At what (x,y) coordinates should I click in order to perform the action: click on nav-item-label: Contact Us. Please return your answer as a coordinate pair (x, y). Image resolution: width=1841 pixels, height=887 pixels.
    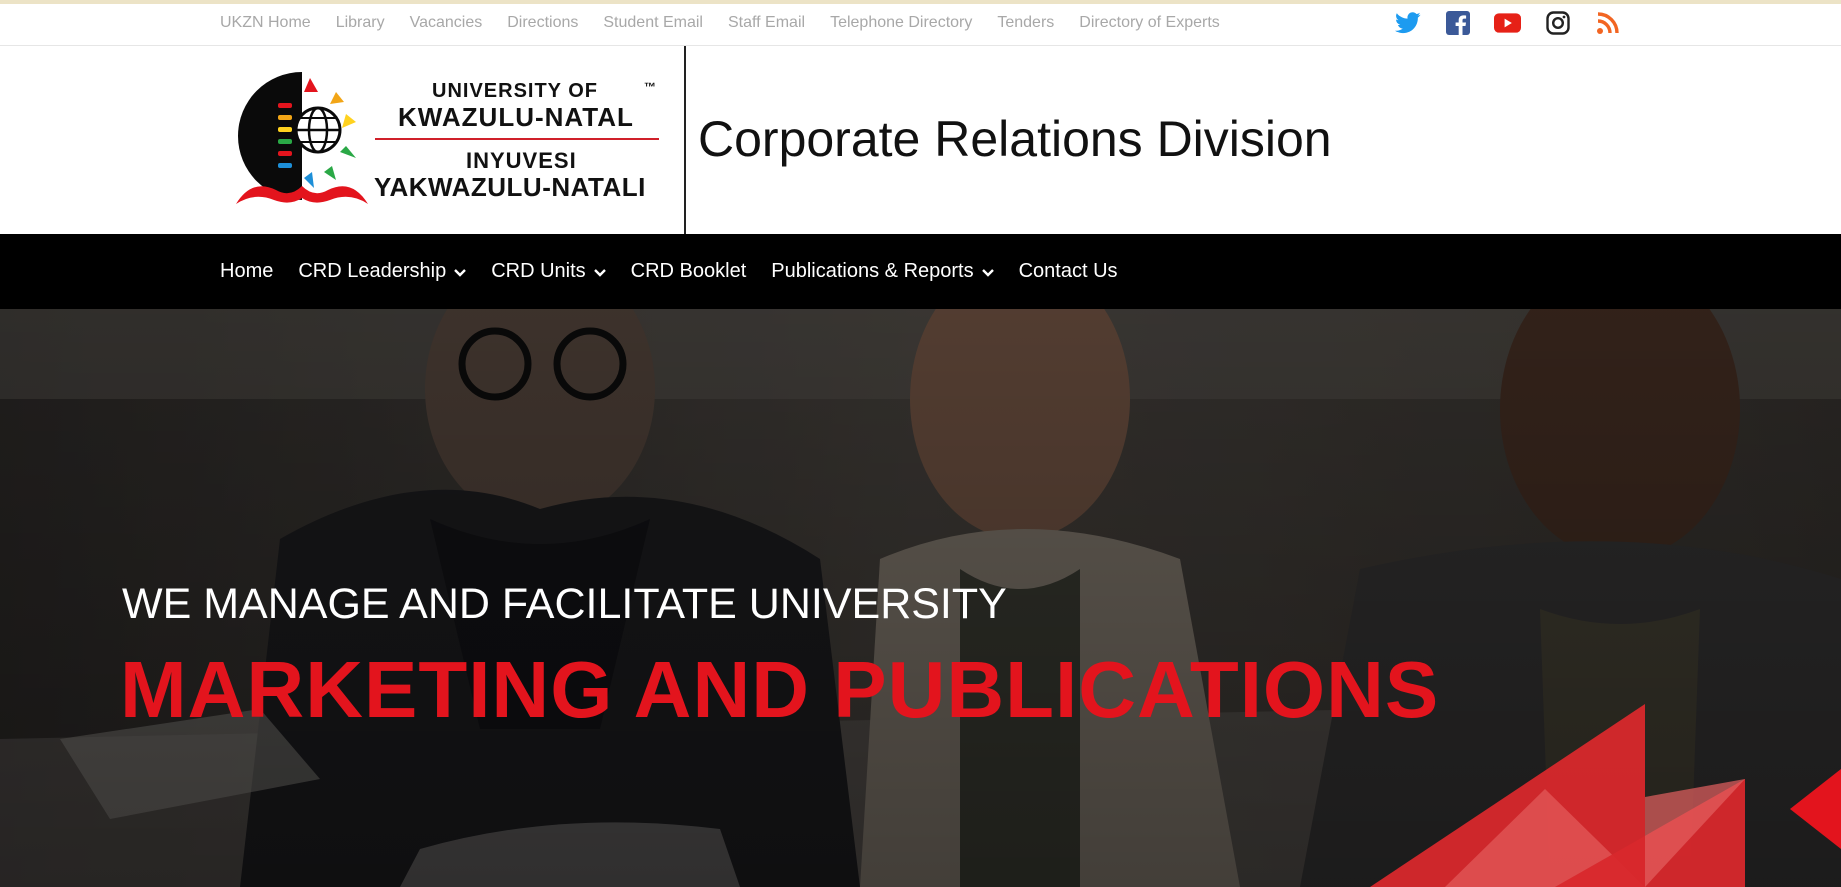
    Looking at the image, I should click on (1068, 271).